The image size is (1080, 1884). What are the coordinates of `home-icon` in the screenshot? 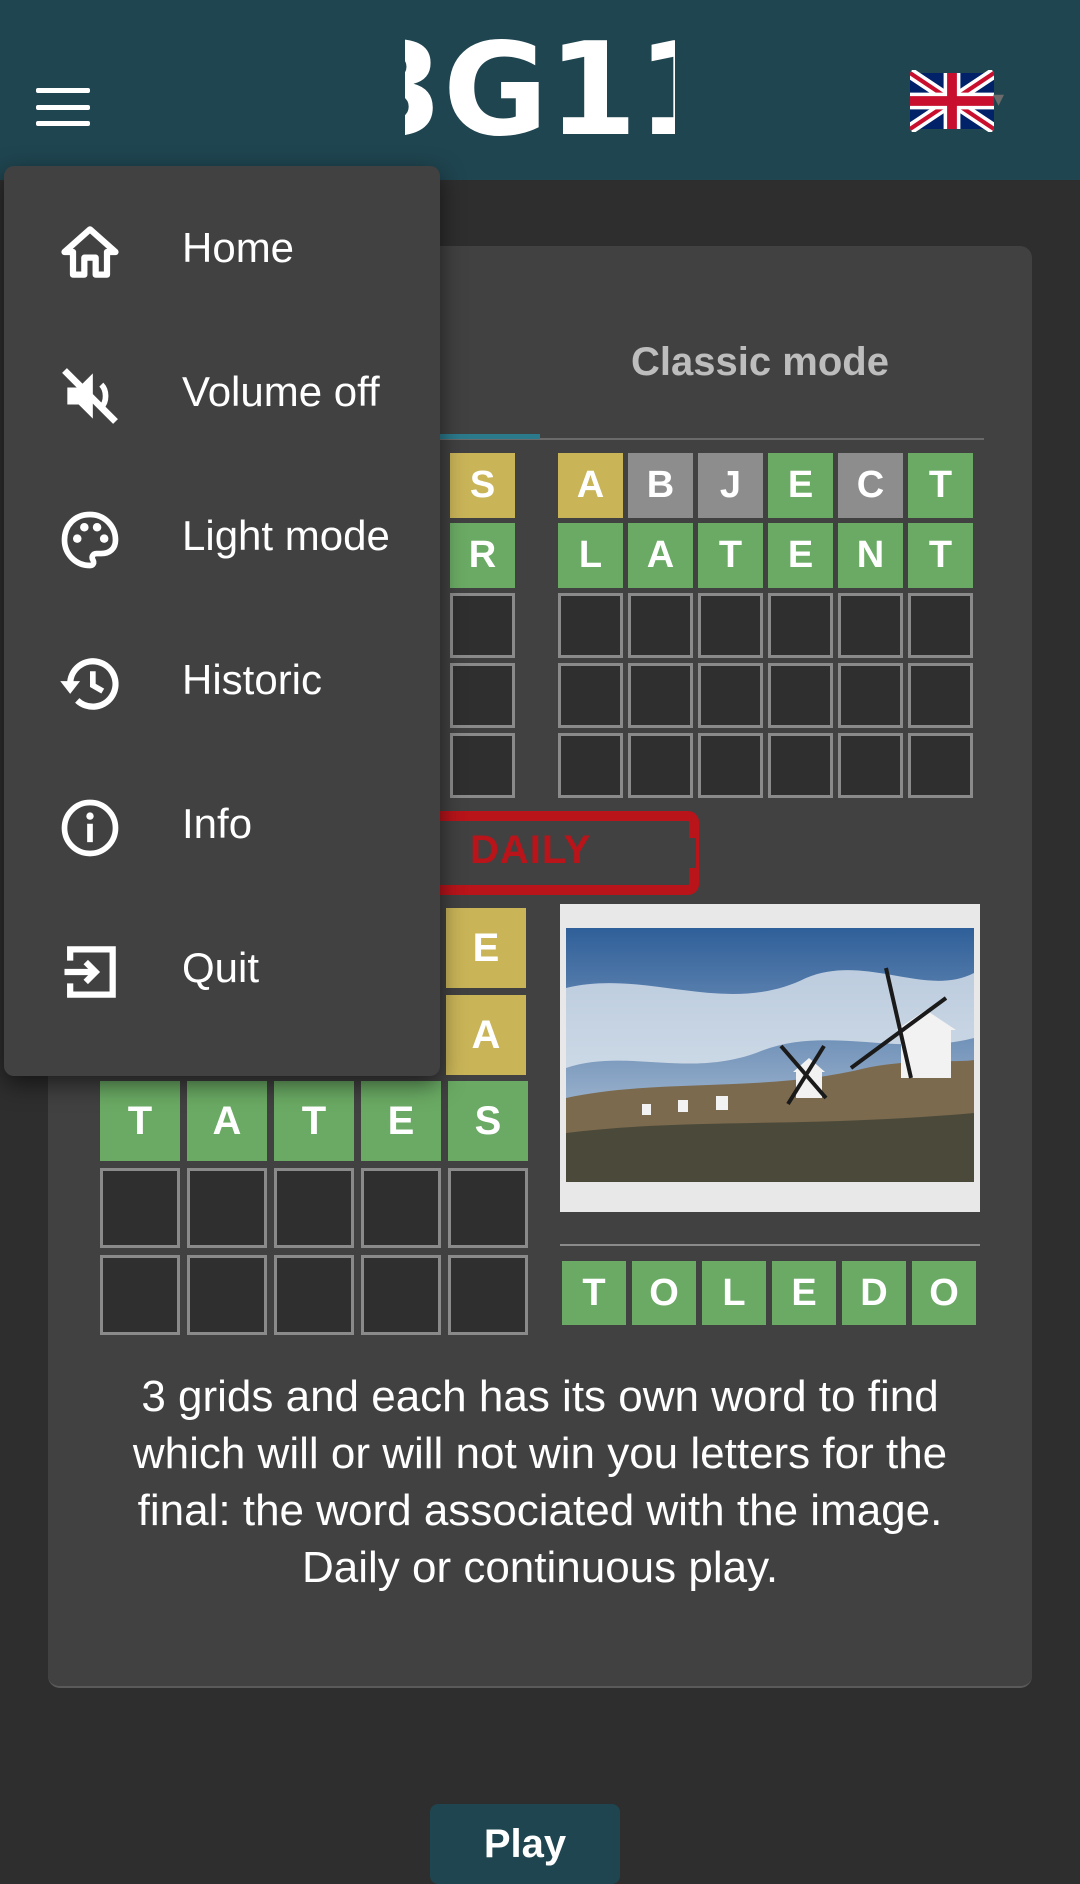 It's located at (90, 252).